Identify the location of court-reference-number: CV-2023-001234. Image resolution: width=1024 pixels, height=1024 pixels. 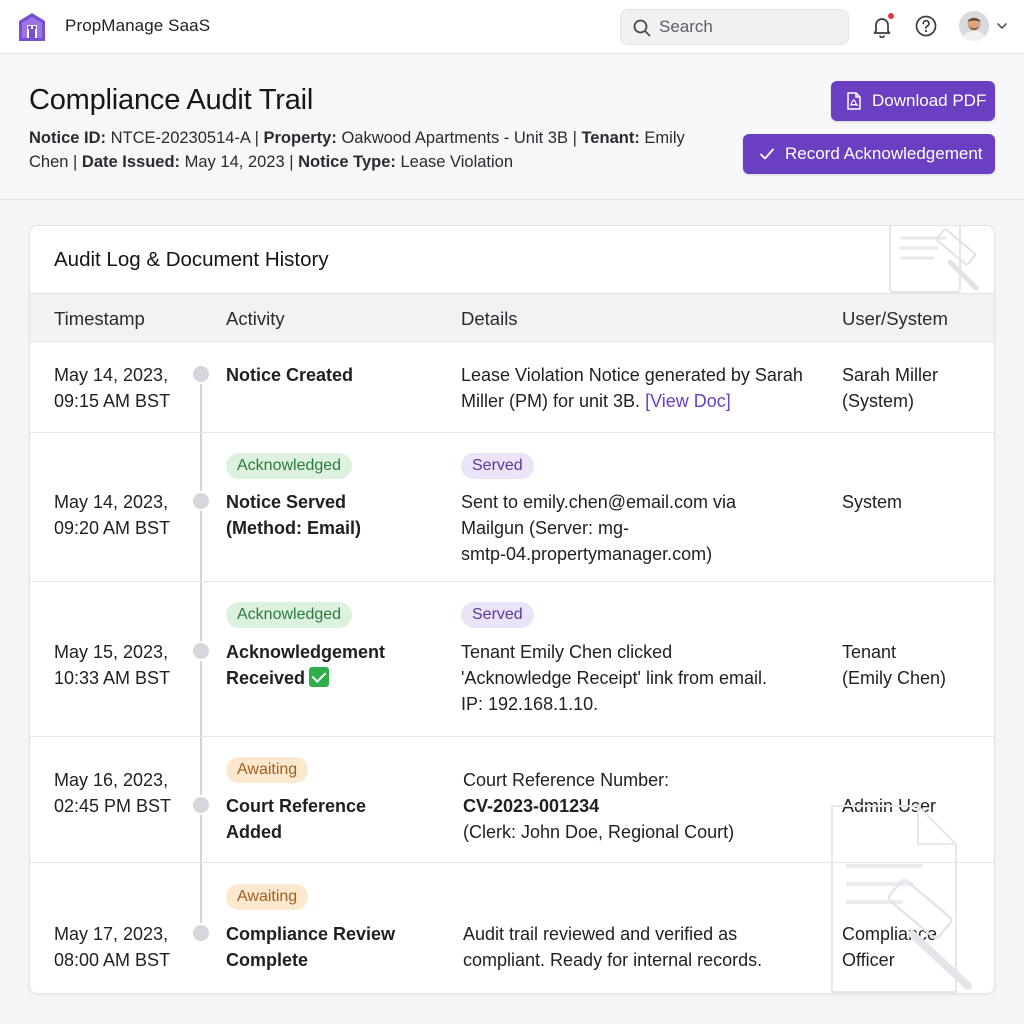
(531, 806).